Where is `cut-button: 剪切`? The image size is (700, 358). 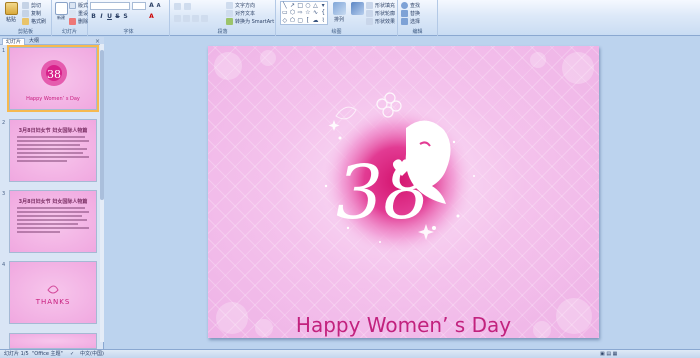
cut-button: 剪切 is located at coordinates (31, 5).